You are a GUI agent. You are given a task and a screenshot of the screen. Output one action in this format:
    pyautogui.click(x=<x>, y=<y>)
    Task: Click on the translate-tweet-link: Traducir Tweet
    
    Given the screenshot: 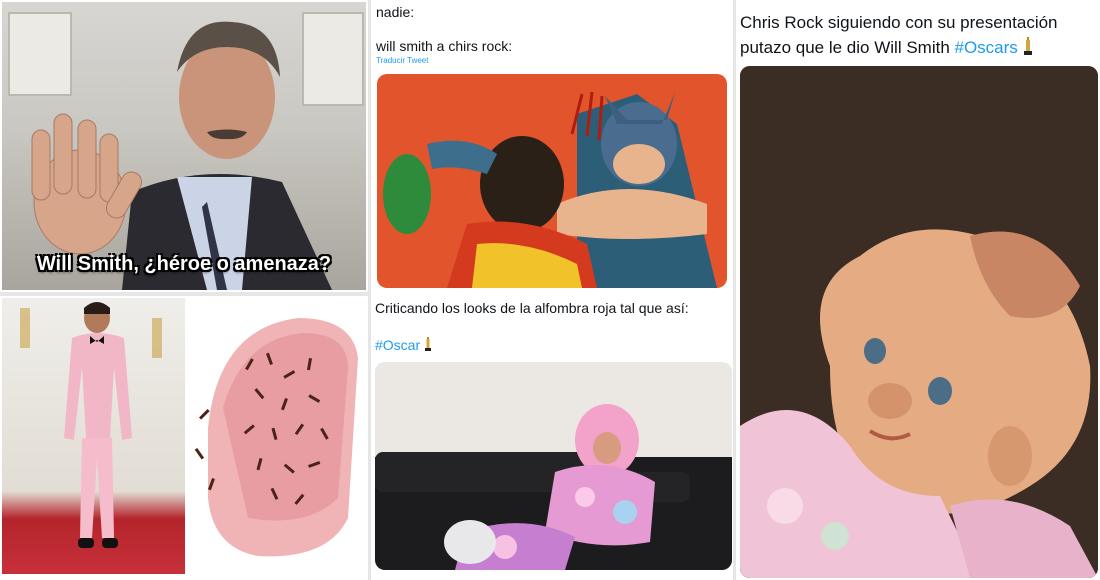 What is the action you would take?
    pyautogui.click(x=402, y=60)
    